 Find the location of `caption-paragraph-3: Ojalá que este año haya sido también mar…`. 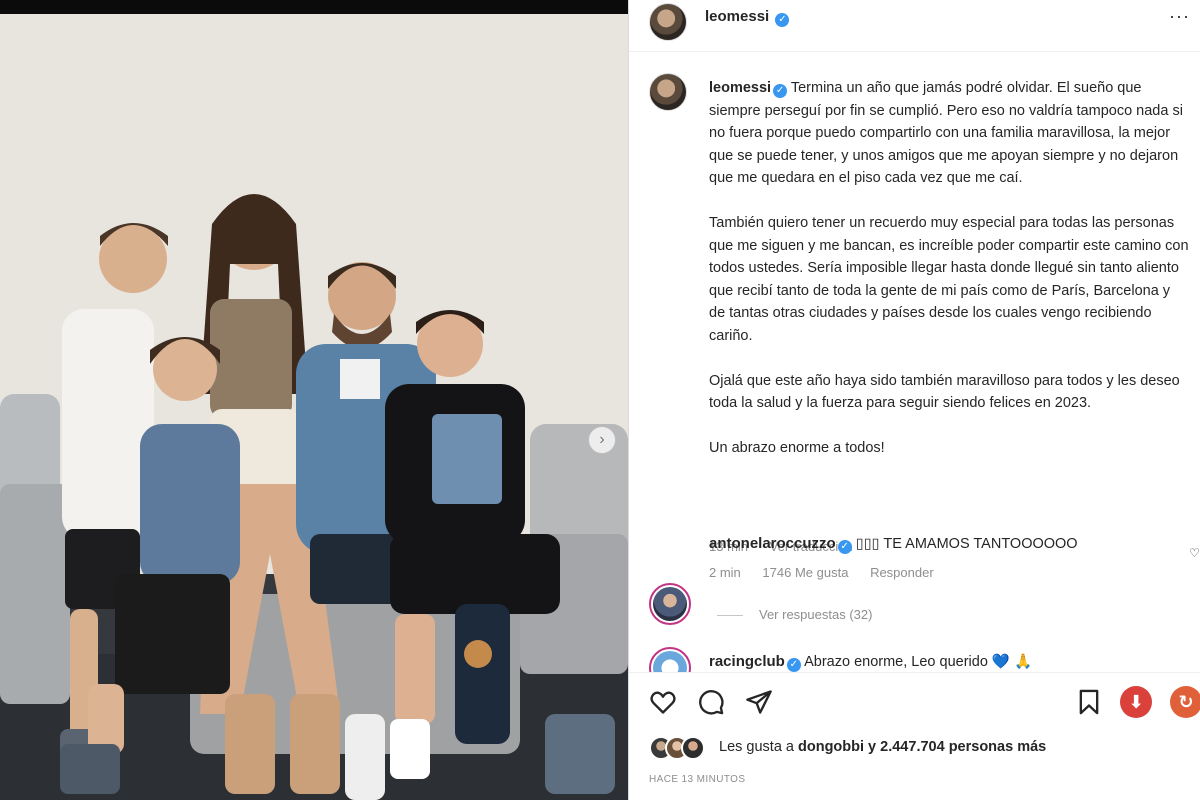

caption-paragraph-3: Ojalá que este año haya sido también mar… is located at coordinates (944, 392).